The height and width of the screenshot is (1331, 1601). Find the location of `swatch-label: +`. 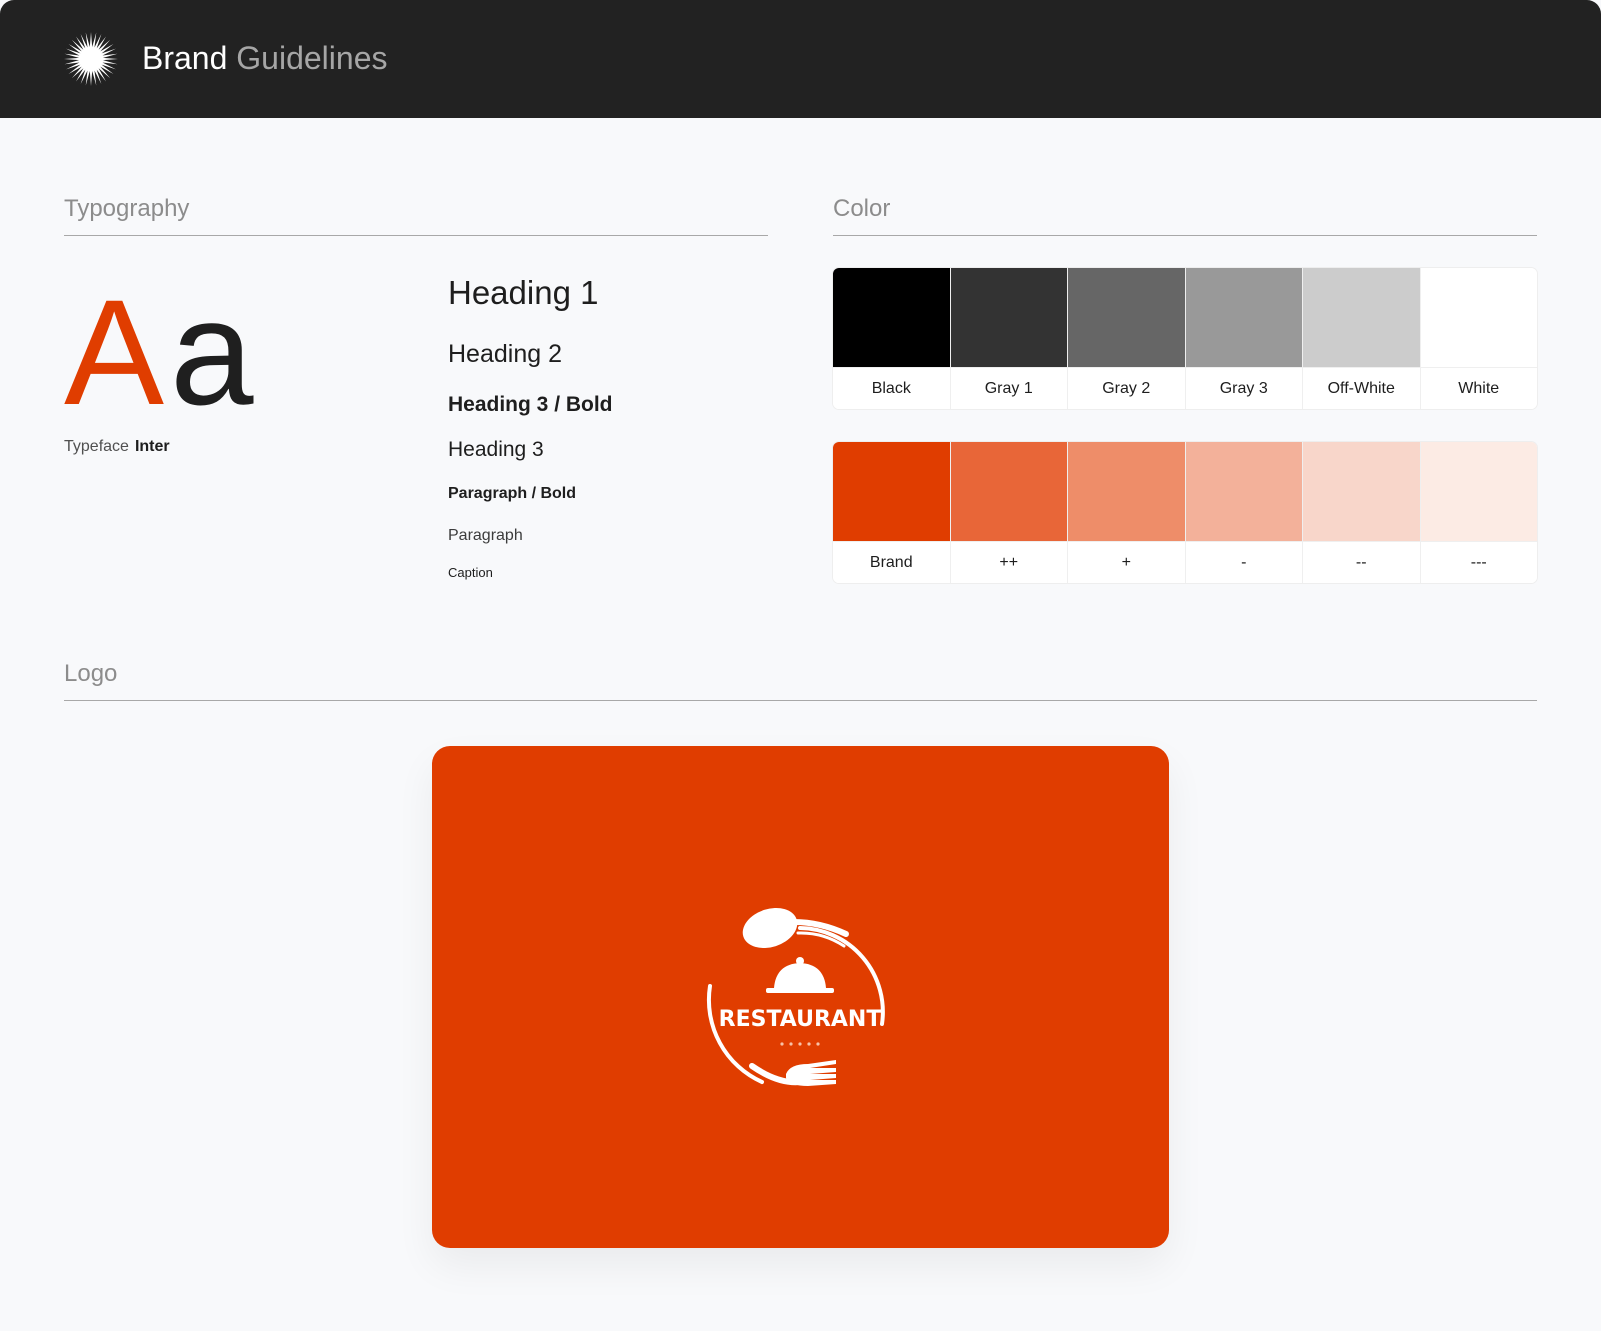

swatch-label: + is located at coordinates (1126, 562).